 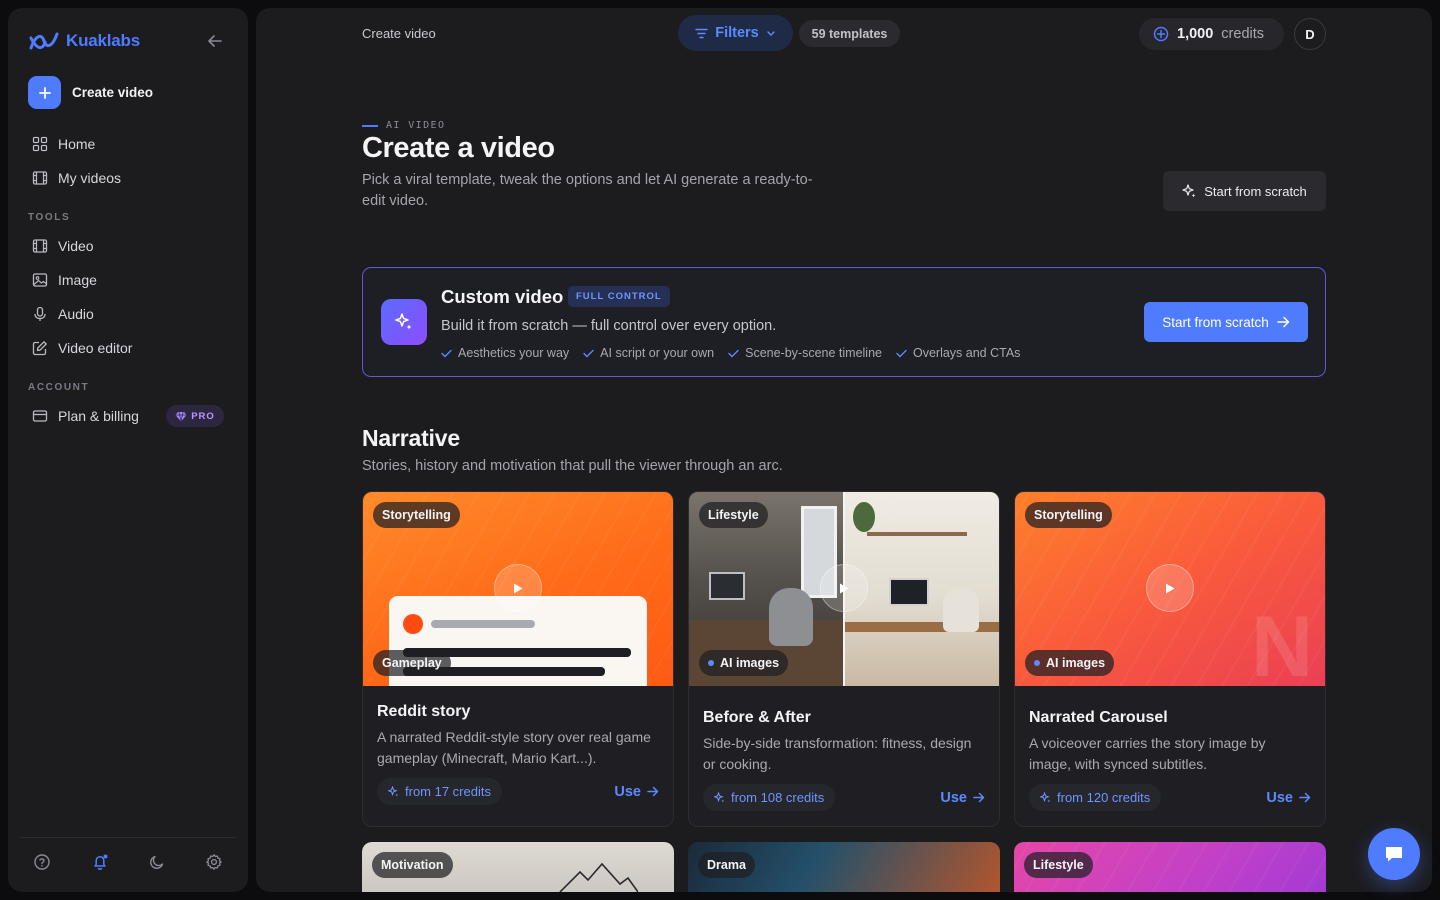 I want to click on feature-item: Scene-by-scene timeline, so click(x=805, y=353).